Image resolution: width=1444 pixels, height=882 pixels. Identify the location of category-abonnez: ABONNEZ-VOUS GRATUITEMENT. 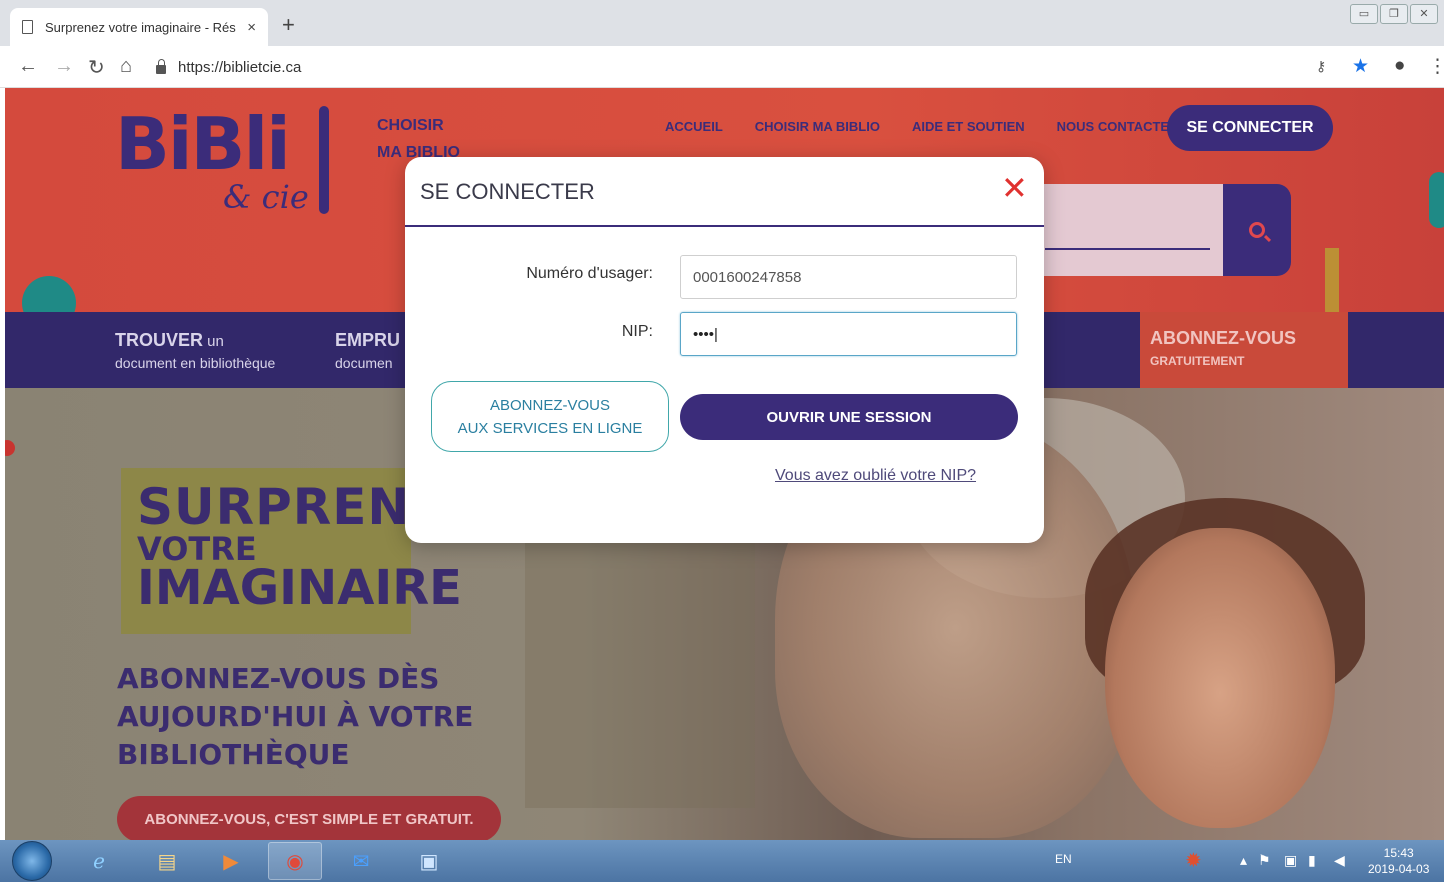
(1244, 350).